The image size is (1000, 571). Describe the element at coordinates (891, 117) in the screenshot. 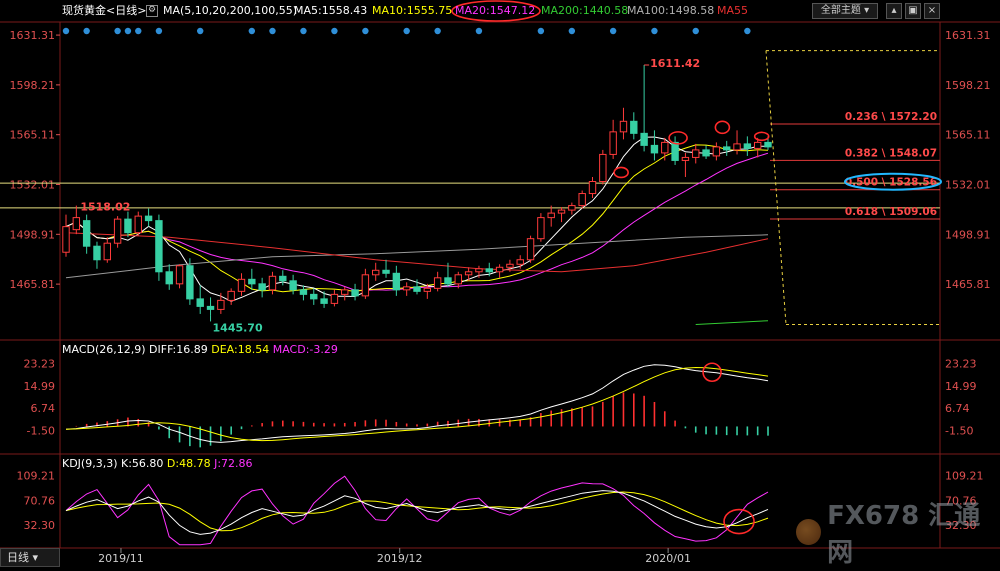

I see `fib-level-label: 0.236 \ 1572.20` at that location.